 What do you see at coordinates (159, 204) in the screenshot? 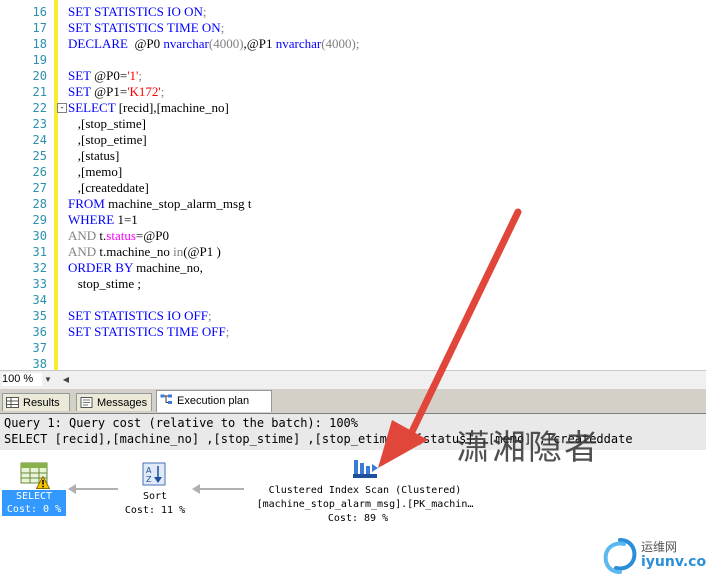
I see `code-text: FROM machine_stop_alarm_msg t` at bounding box center [159, 204].